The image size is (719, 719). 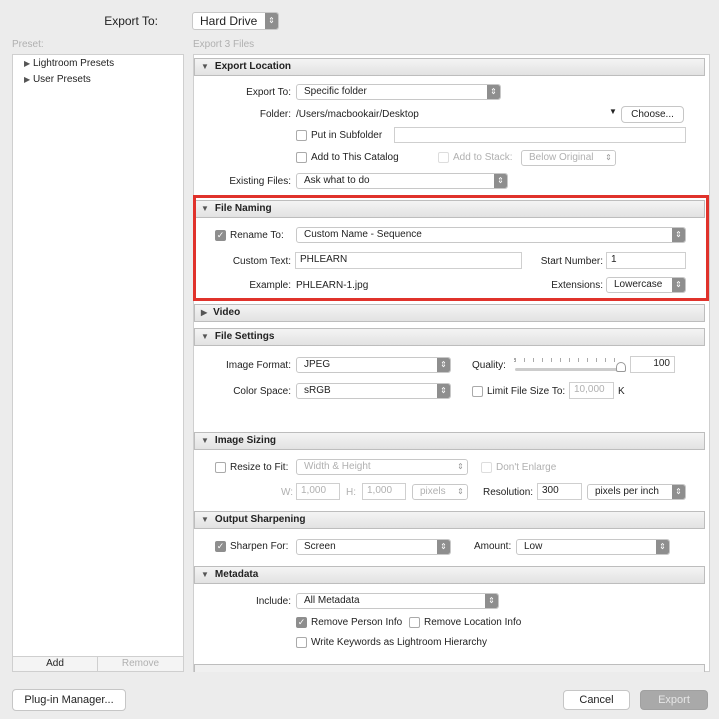 What do you see at coordinates (591, 390) in the screenshot?
I see `limit-file-size-input: 10,000` at bounding box center [591, 390].